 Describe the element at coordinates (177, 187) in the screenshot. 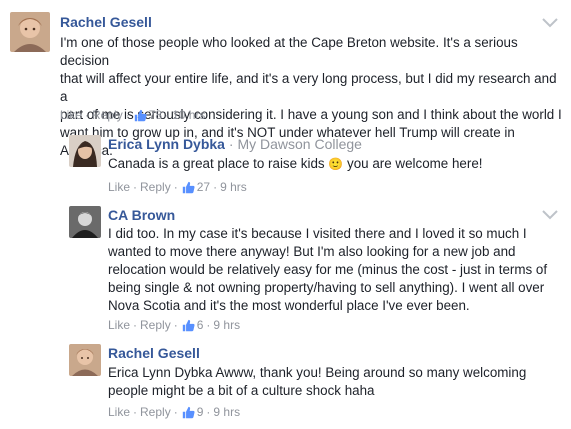

I see `comment-actions: Like · Reply · 27 · 9 hrs` at that location.